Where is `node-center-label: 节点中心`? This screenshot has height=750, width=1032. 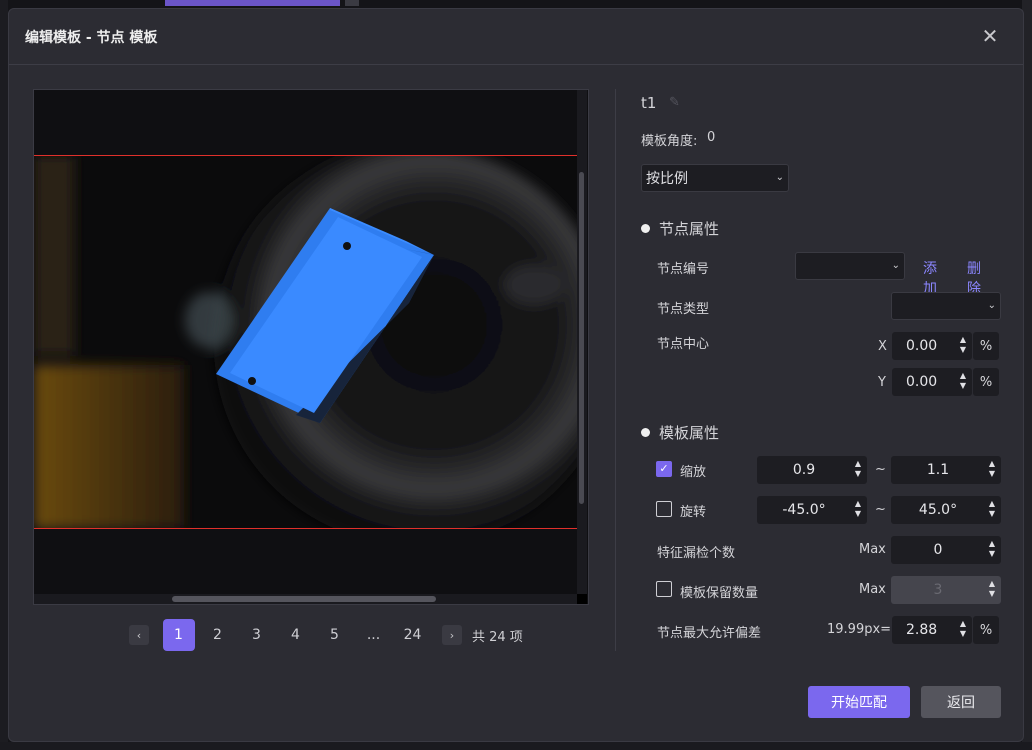
node-center-label: 节点中心 is located at coordinates (683, 344).